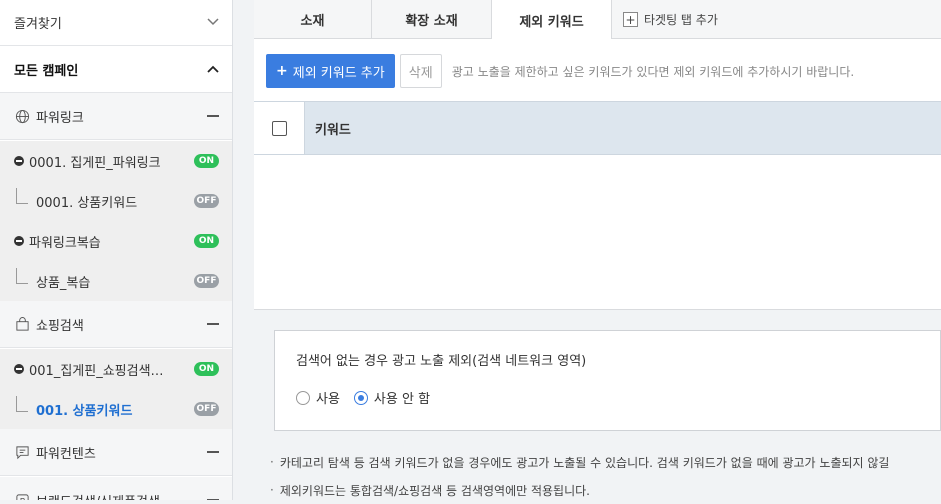 This screenshot has height=504, width=941. I want to click on all-campaigns-label: 모든 캠페인, so click(46, 71).